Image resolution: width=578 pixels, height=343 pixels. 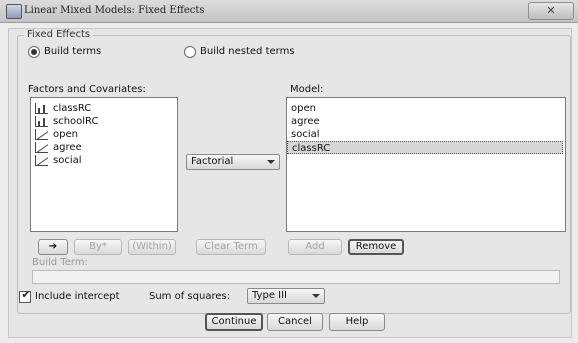 I want to click on model-item: social, so click(x=425, y=134).